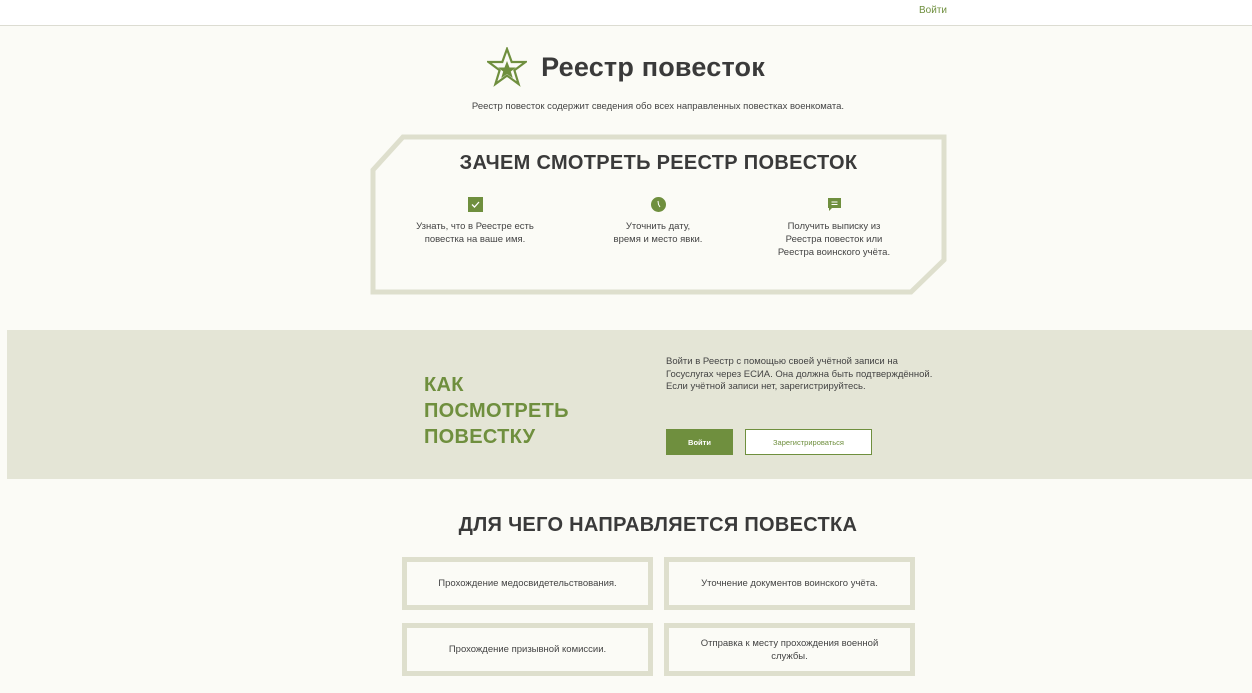 This screenshot has width=1252, height=693. I want to click on how-title-line: ПОСМОТРЕТЬ, so click(496, 411).